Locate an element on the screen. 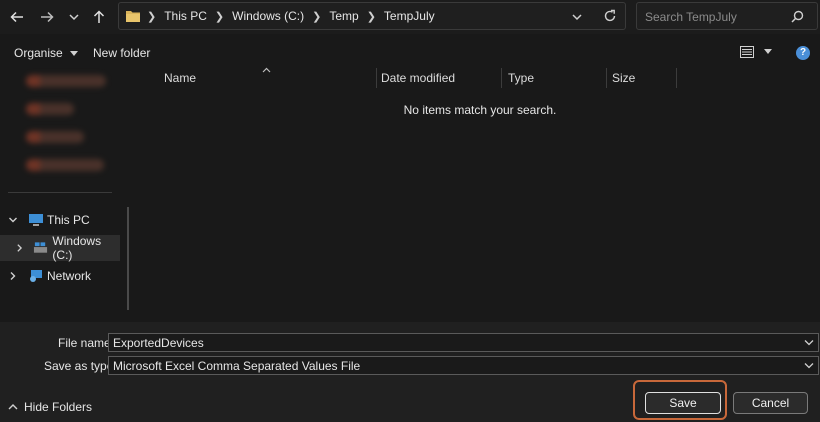 Image resolution: width=820 pixels, height=422 pixels. back-button is located at coordinates (17, 17).